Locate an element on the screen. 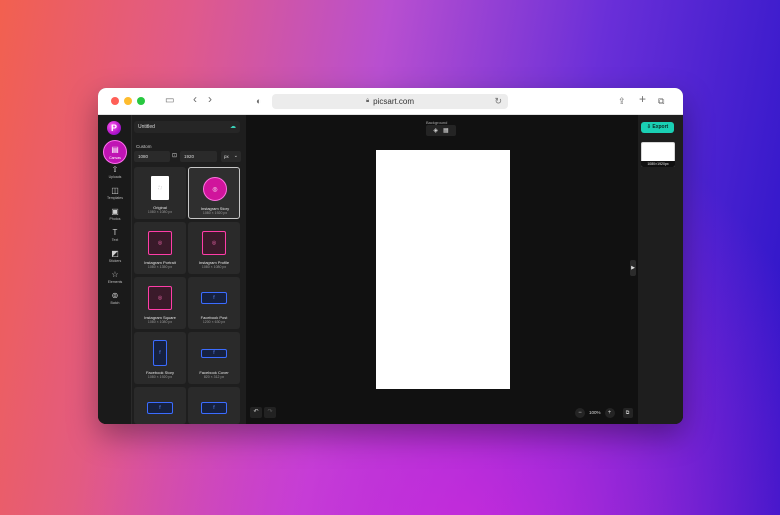 The image size is (780, 515). nav-item-photos: ▣ Photos is located at coordinates (115, 214).